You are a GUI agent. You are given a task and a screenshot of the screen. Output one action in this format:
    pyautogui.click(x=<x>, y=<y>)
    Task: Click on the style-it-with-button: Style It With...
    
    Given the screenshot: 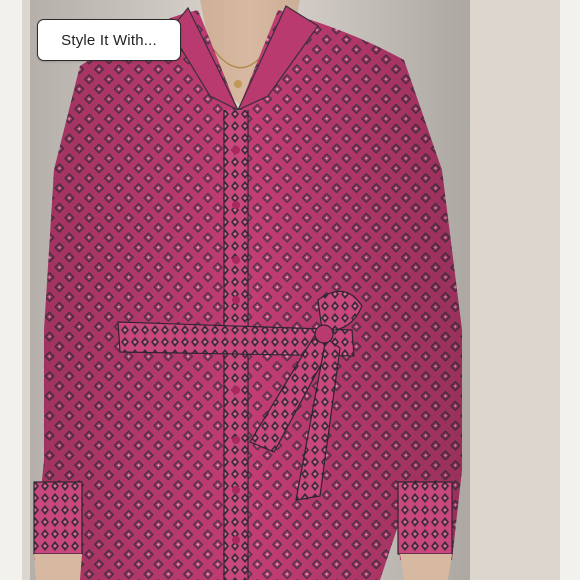 What is the action you would take?
    pyautogui.click(x=109, y=40)
    